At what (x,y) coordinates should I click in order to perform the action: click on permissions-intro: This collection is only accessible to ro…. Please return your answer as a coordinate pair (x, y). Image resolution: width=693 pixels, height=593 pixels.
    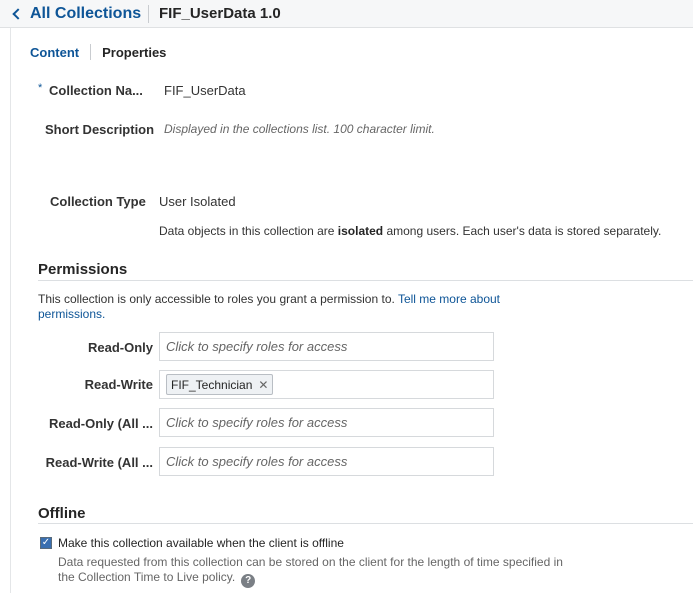
    Looking at the image, I should click on (288, 307).